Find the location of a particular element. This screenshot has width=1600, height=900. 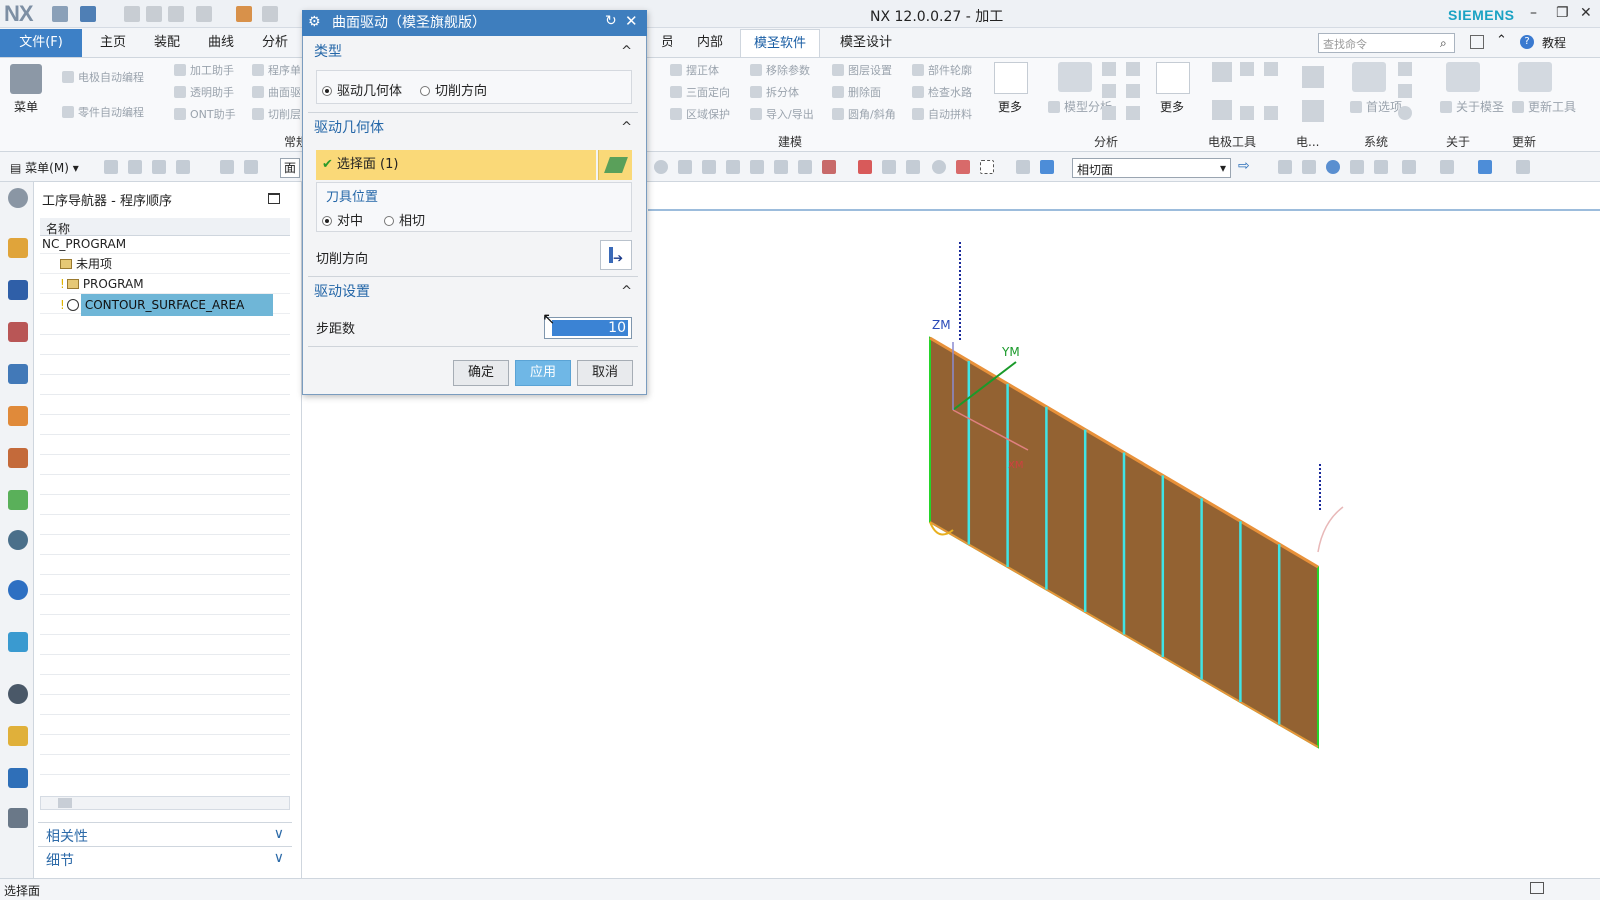

part-navigator-icon is located at coordinates (18, 332).